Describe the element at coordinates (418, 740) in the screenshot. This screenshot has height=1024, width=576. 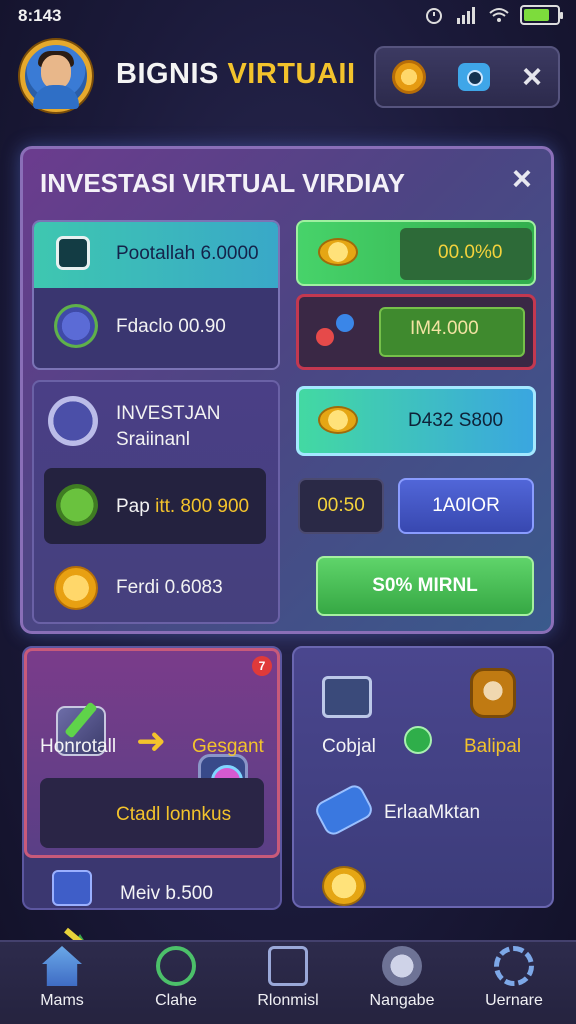
I see `chat-icon` at that location.